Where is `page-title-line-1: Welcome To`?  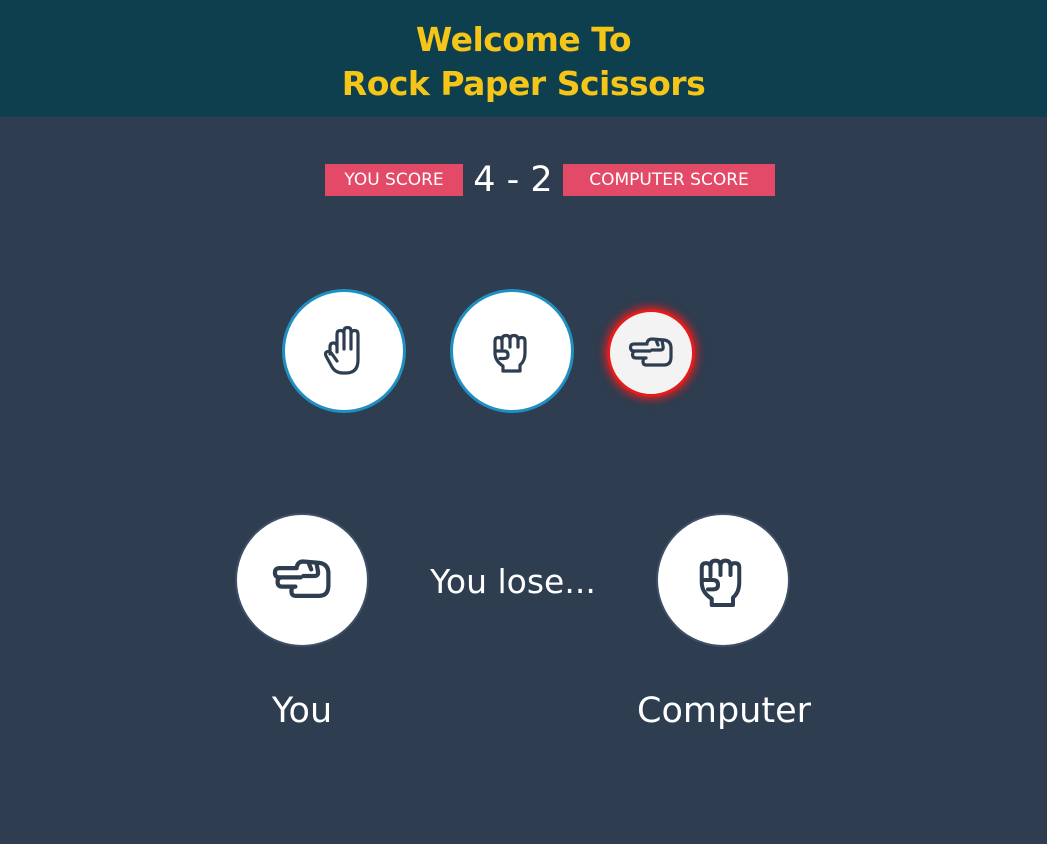
page-title-line-1: Welcome To is located at coordinates (523, 39).